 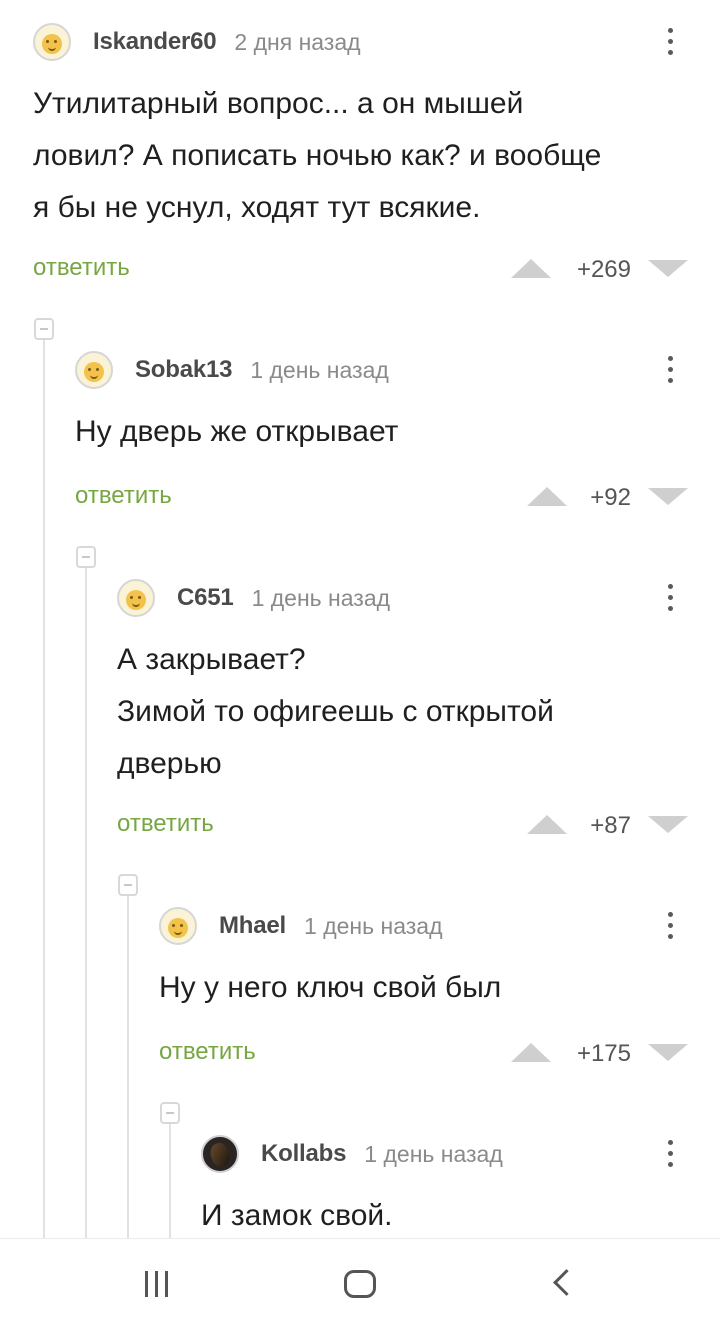 I want to click on comment-text: И замок свой., so click(x=296, y=1216).